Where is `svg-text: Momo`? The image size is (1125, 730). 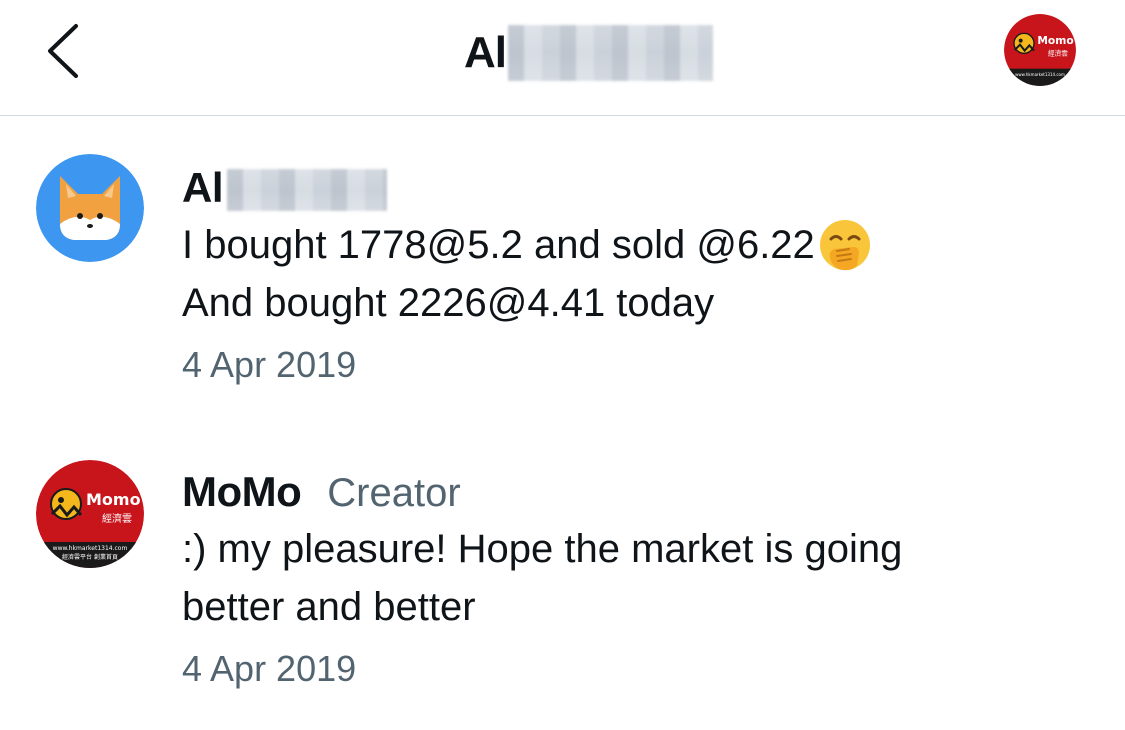 svg-text: Momo is located at coordinates (1055, 40).